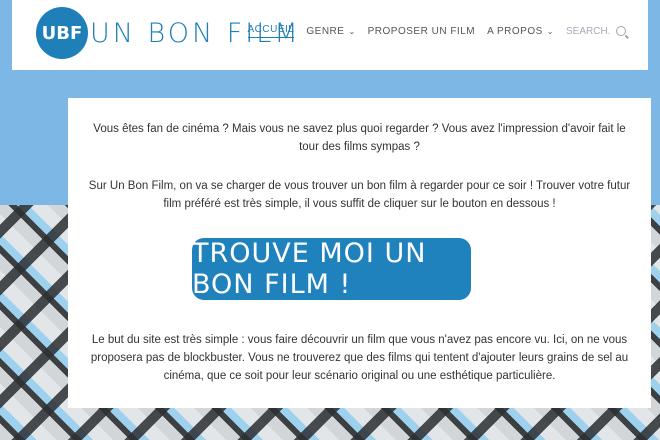 This screenshot has width=660, height=440. I want to click on nav-label: PROPOSER UN FILM, so click(421, 31).